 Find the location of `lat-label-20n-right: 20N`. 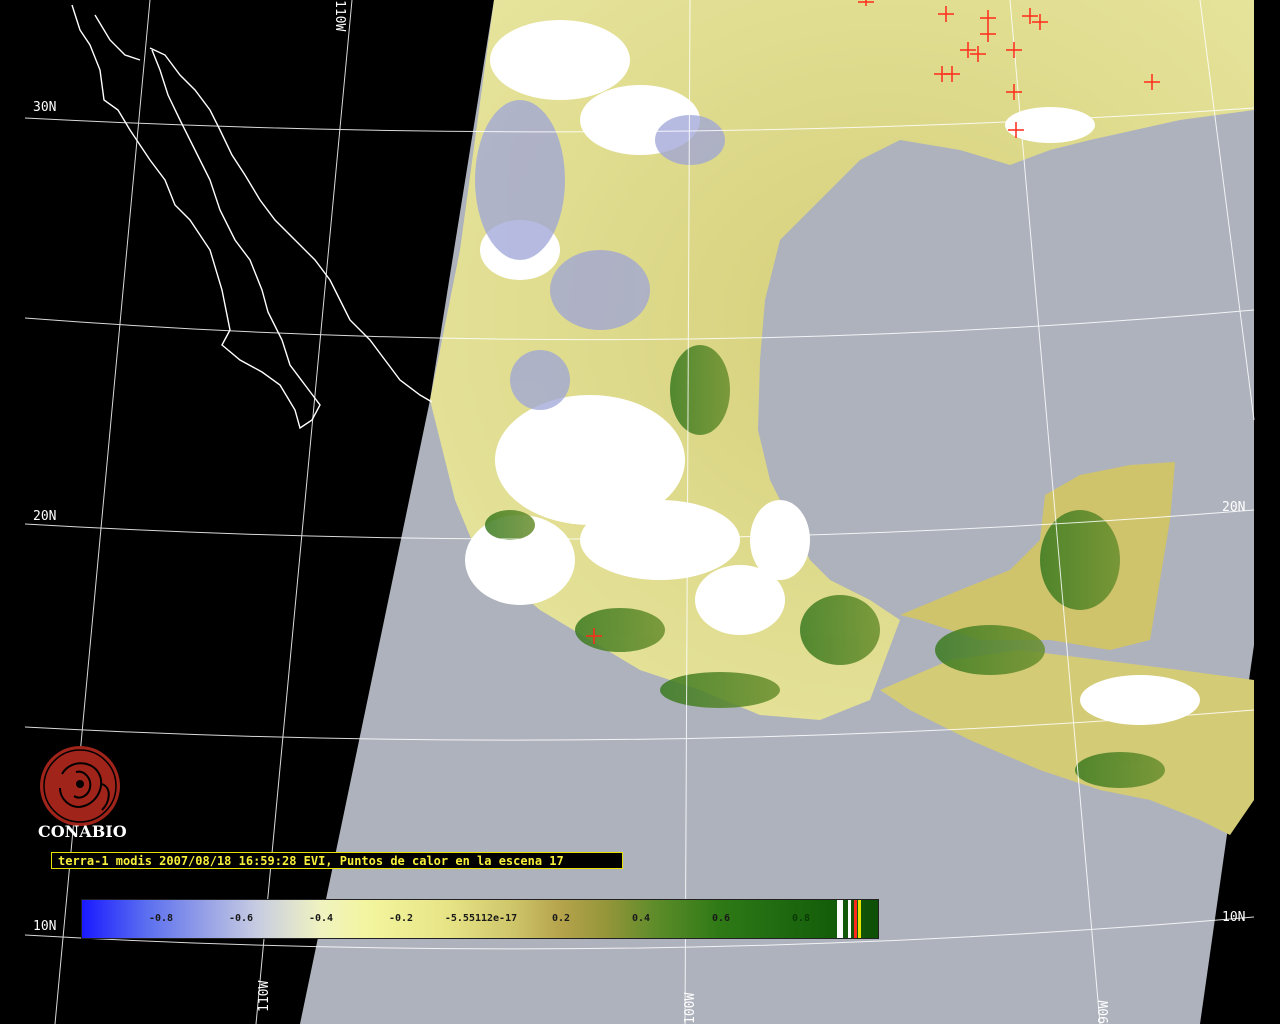

lat-label-20n-right: 20N is located at coordinates (1234, 507).